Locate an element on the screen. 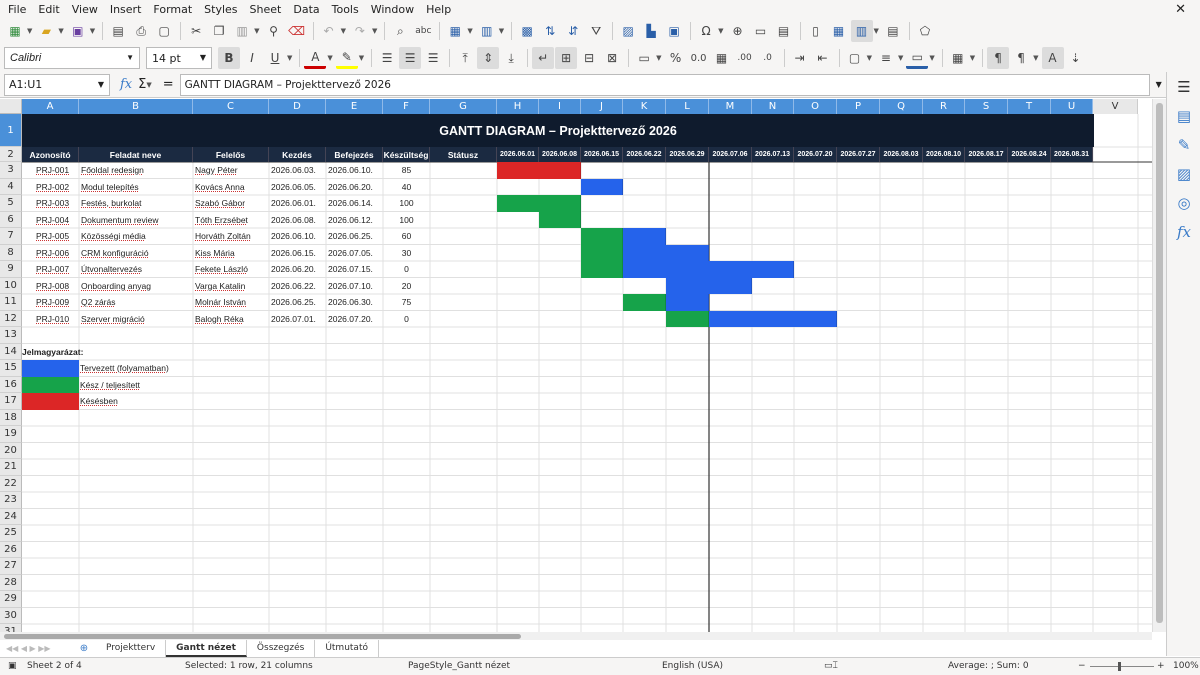  left-to-right-icon: ¶ is located at coordinates (998, 58).